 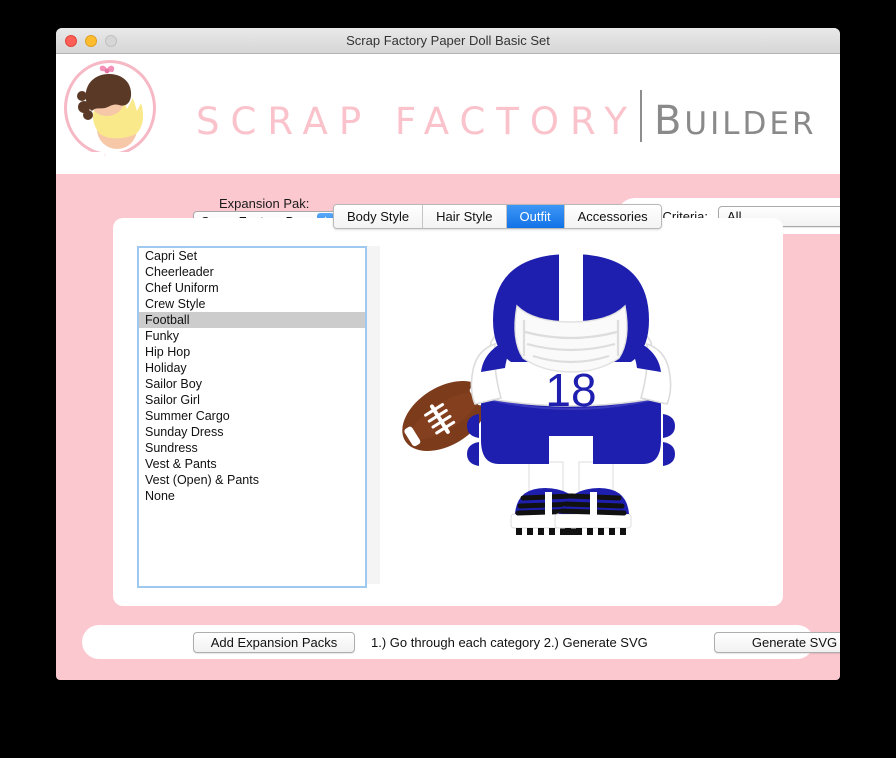 What do you see at coordinates (465, 216) in the screenshot?
I see `tab-hair-style: Hair Style` at bounding box center [465, 216].